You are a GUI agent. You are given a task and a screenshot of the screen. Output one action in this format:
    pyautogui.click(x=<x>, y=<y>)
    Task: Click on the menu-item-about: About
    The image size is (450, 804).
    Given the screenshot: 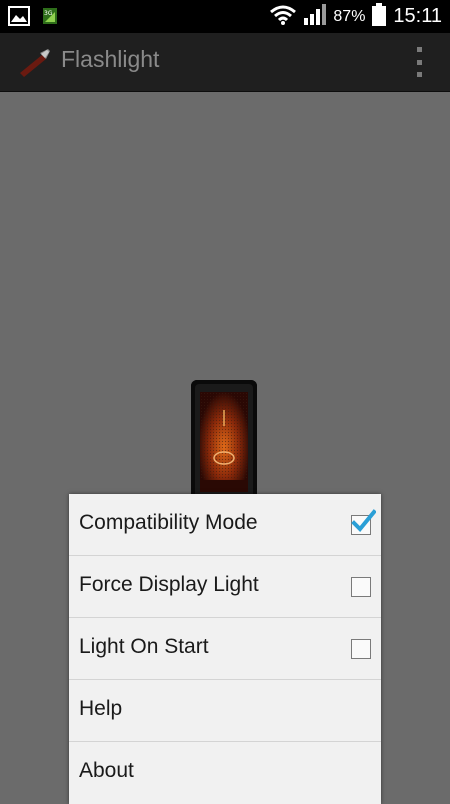 What is the action you would take?
    pyautogui.click(x=225, y=772)
    